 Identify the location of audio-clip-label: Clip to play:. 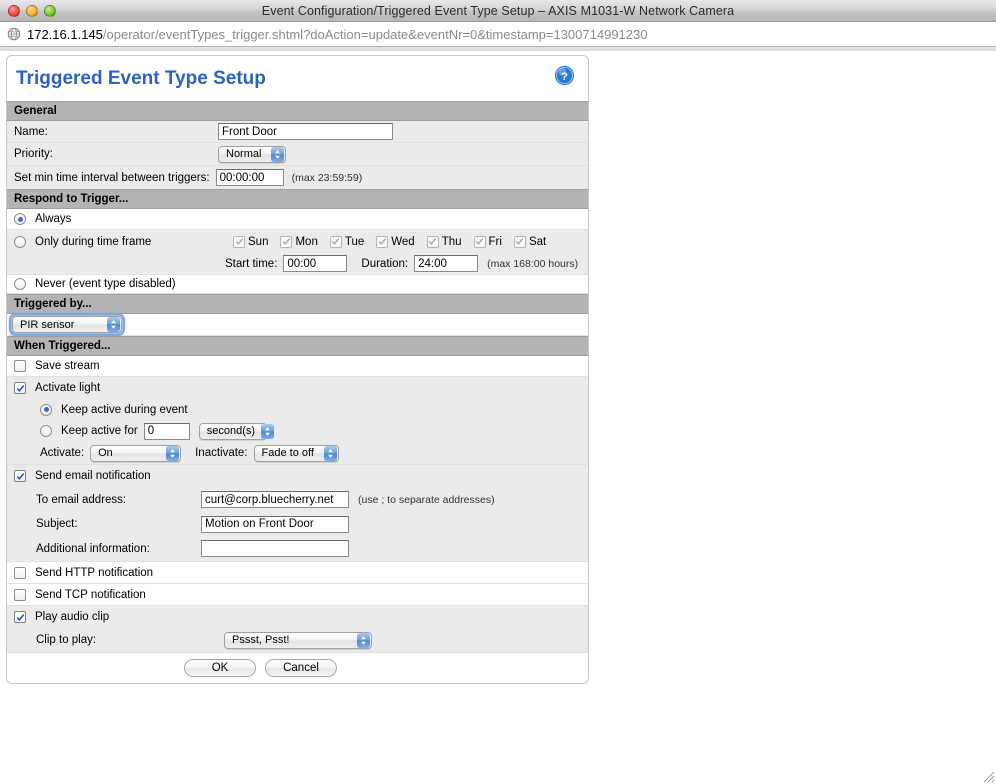
(66, 640).